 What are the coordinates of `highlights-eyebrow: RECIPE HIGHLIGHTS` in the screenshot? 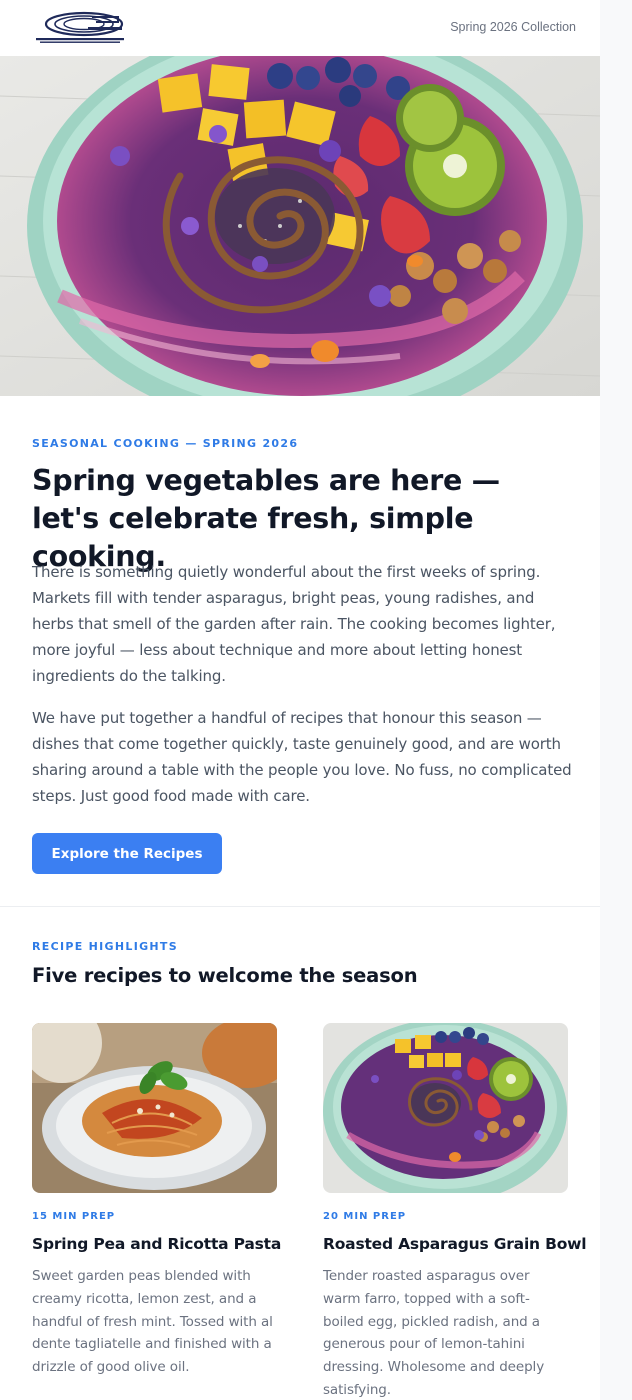 It's located at (105, 946).